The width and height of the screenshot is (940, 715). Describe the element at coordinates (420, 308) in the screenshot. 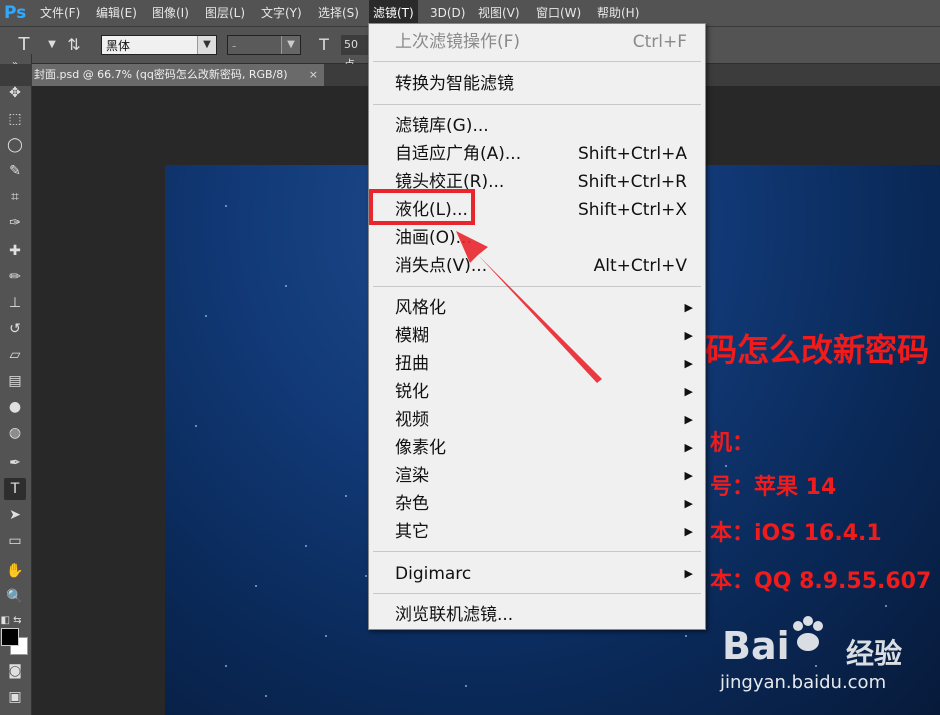

I see `menu-item-label: 风格化` at that location.